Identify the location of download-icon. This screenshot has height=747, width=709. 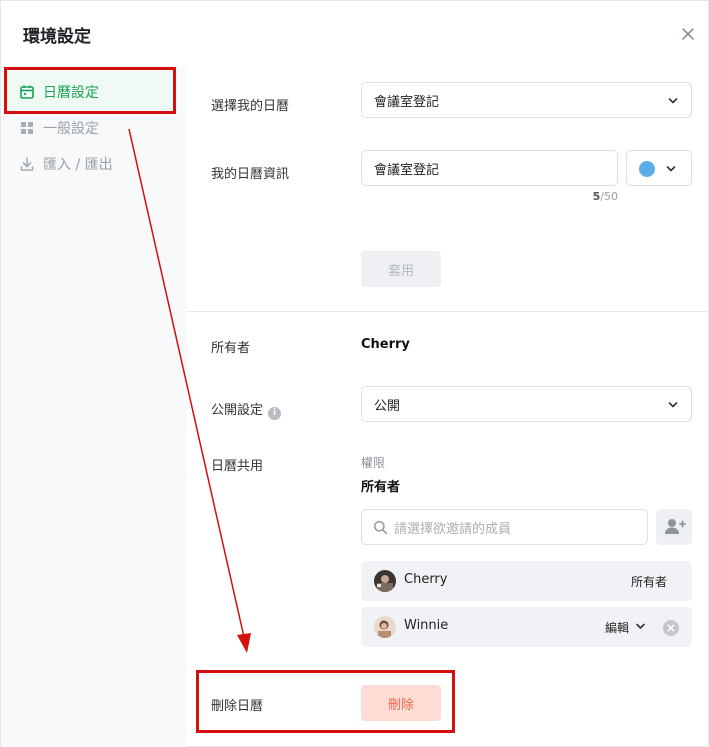
(27, 164).